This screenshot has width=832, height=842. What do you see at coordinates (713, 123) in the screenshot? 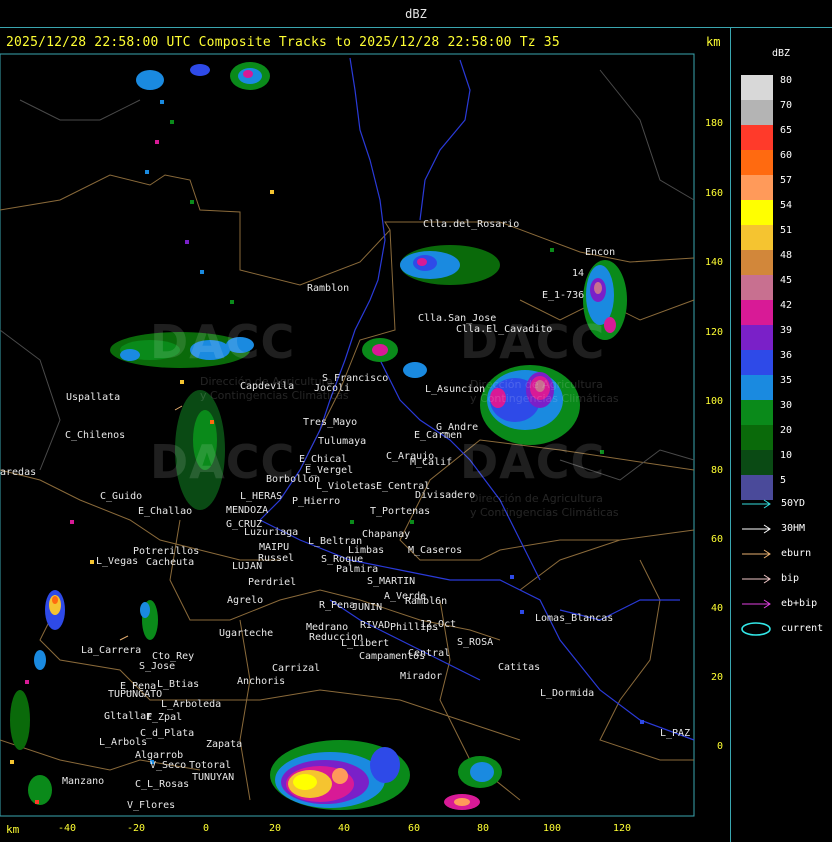
I see `y-tick: 180` at bounding box center [713, 123].